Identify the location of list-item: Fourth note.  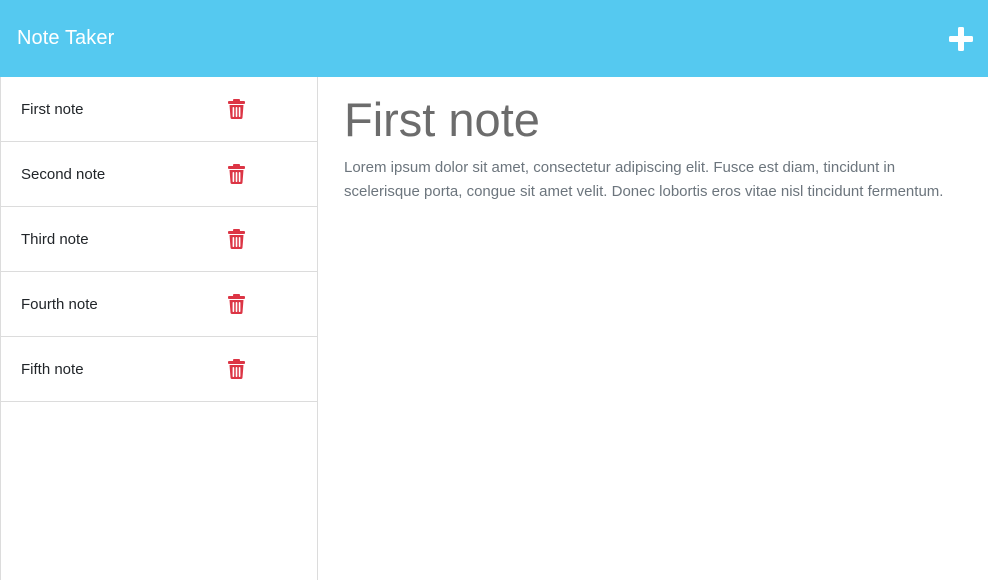
(159, 304).